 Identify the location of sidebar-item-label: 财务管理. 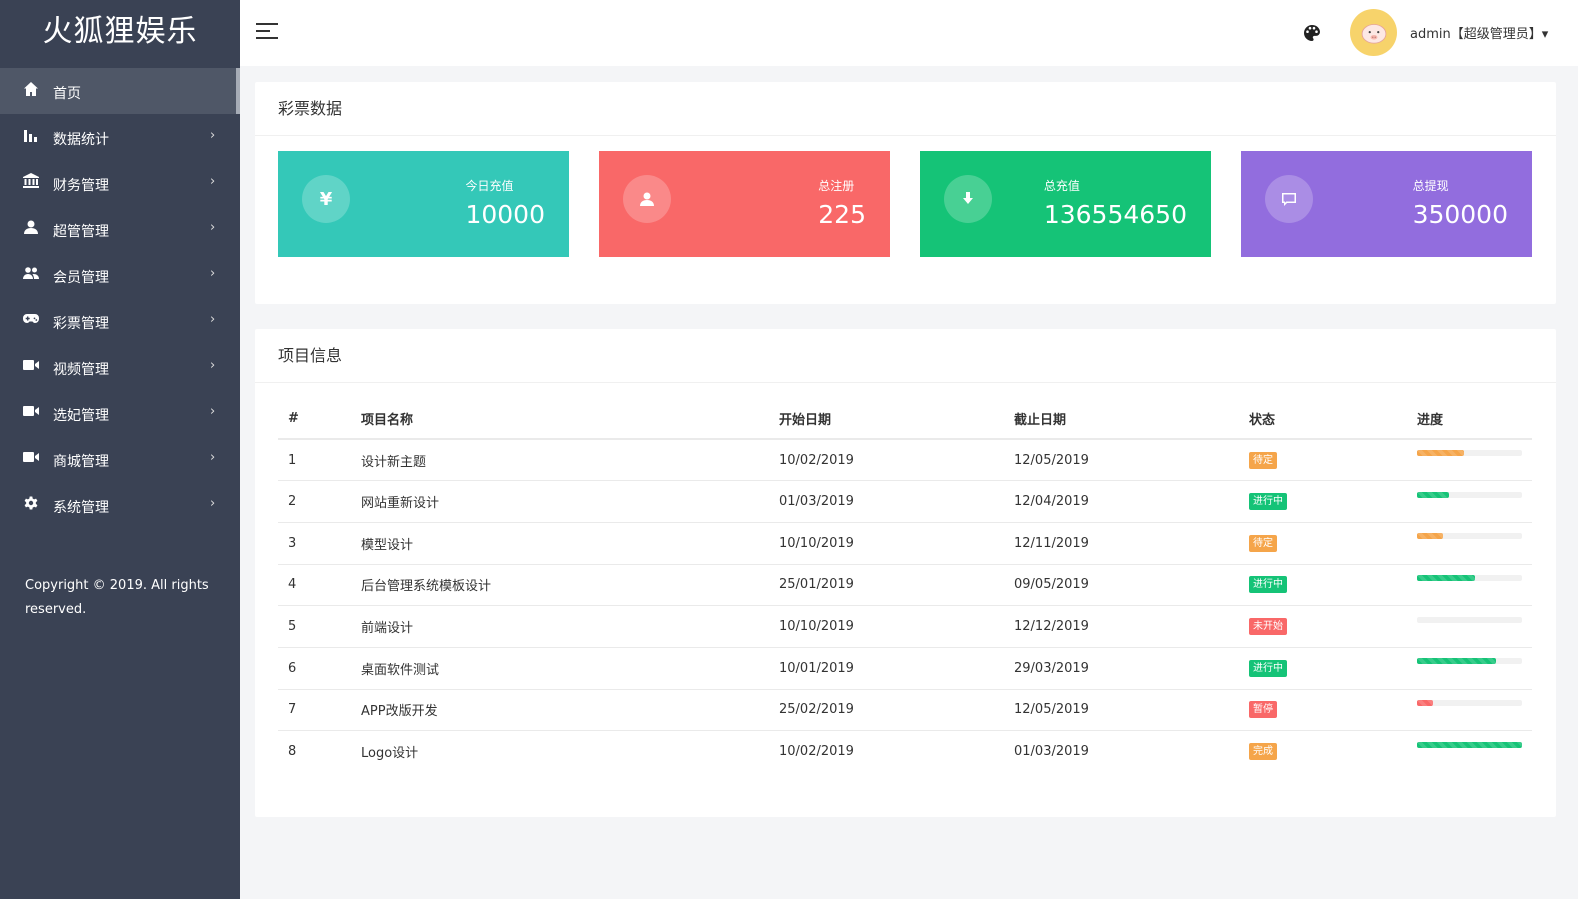
(81, 185).